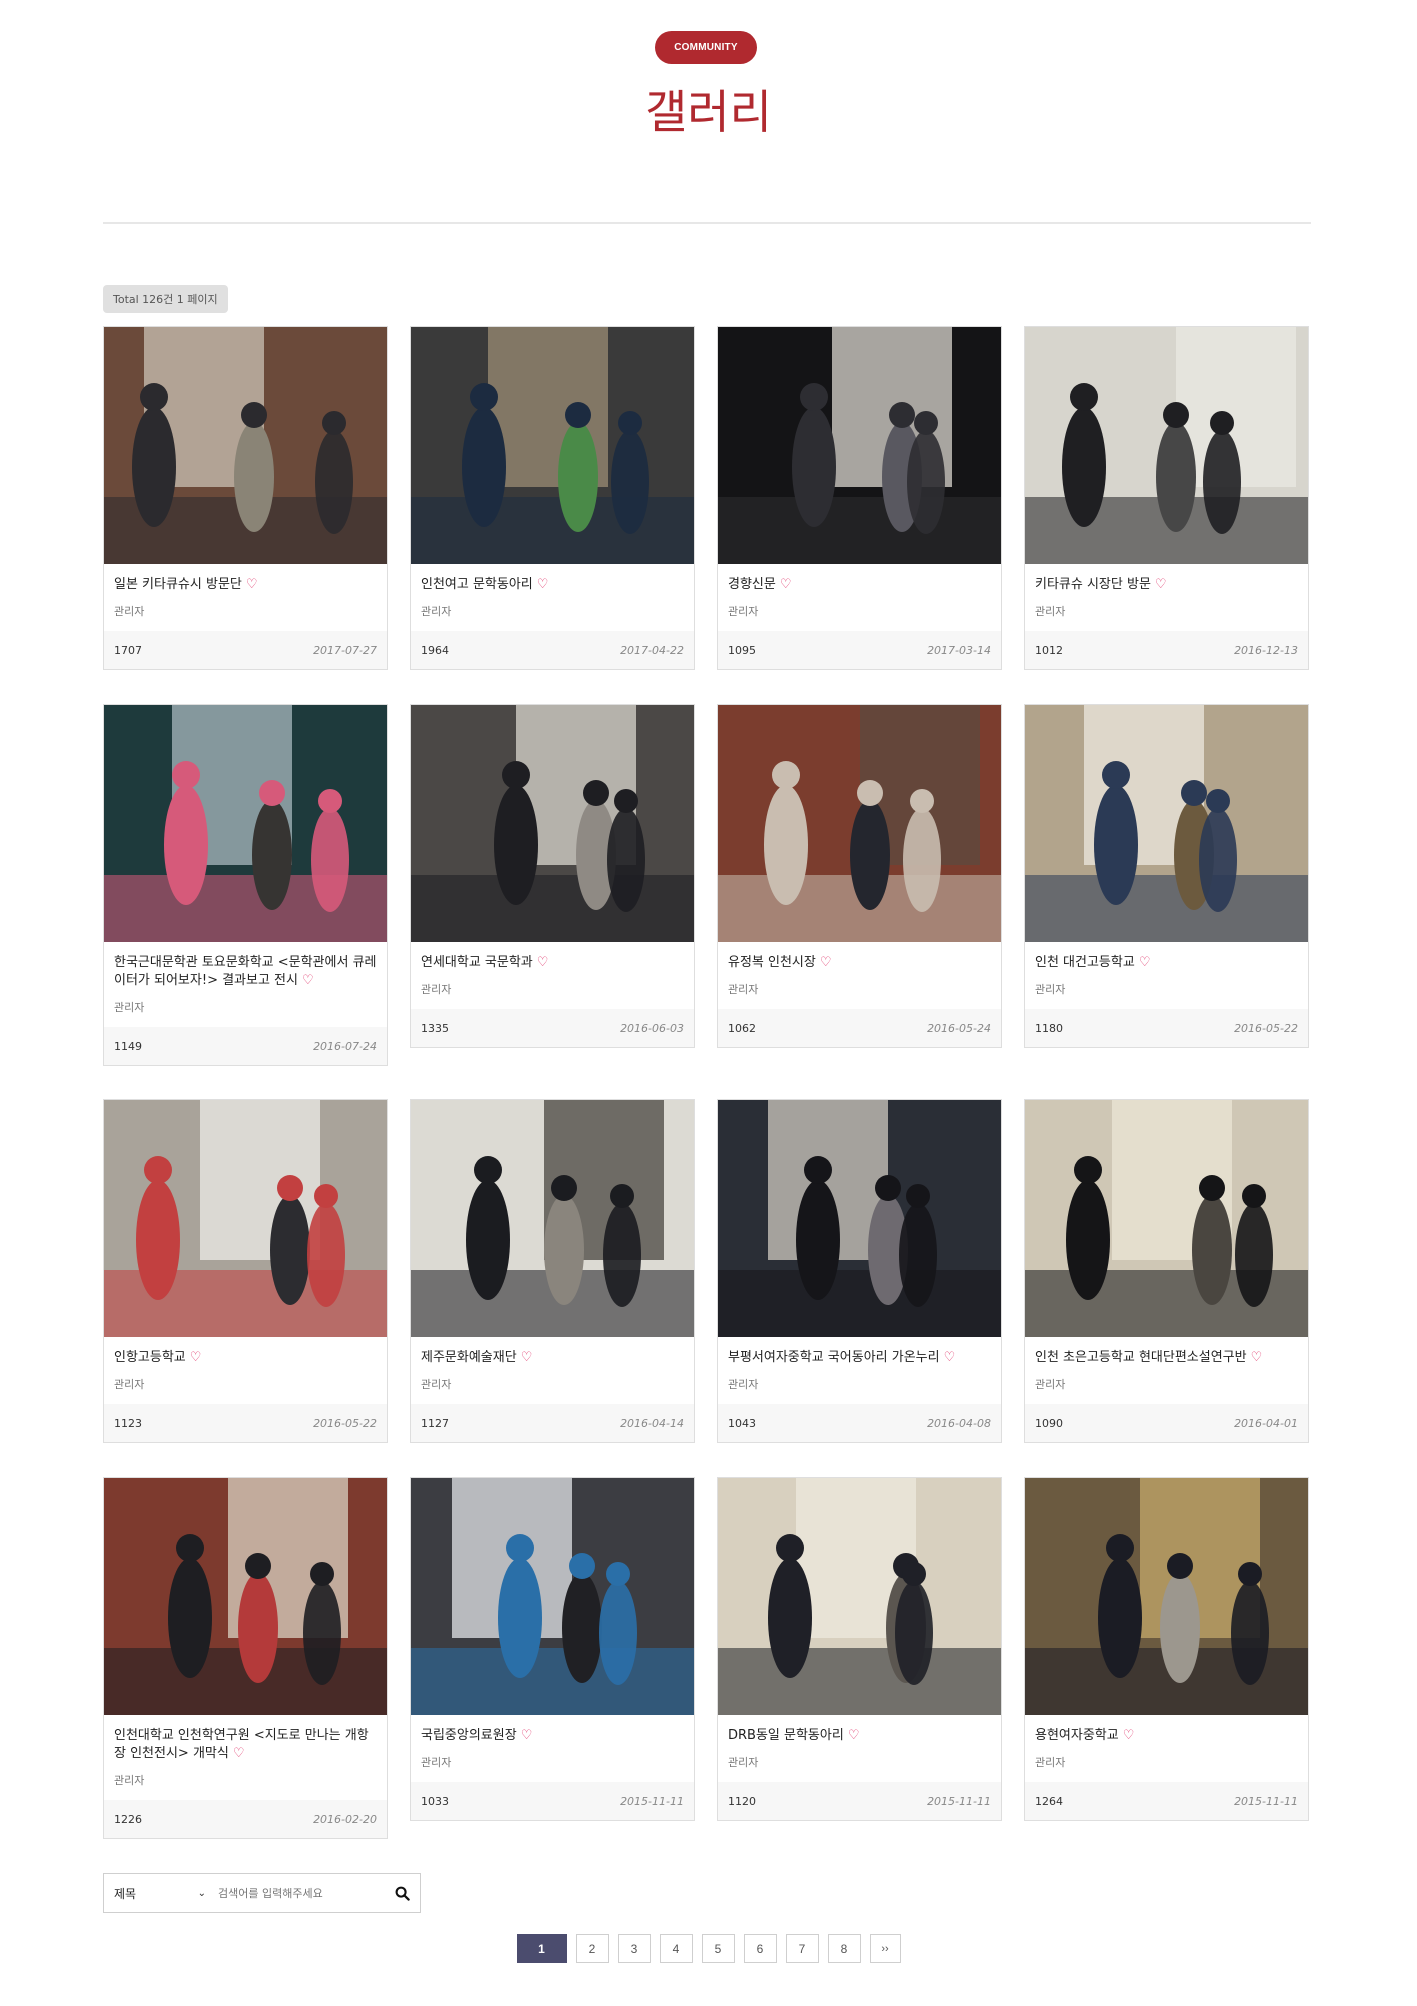 The image size is (1417, 2006). What do you see at coordinates (859, 1028) in the screenshot?
I see `card-meta: 1062 2016-05-24` at bounding box center [859, 1028].